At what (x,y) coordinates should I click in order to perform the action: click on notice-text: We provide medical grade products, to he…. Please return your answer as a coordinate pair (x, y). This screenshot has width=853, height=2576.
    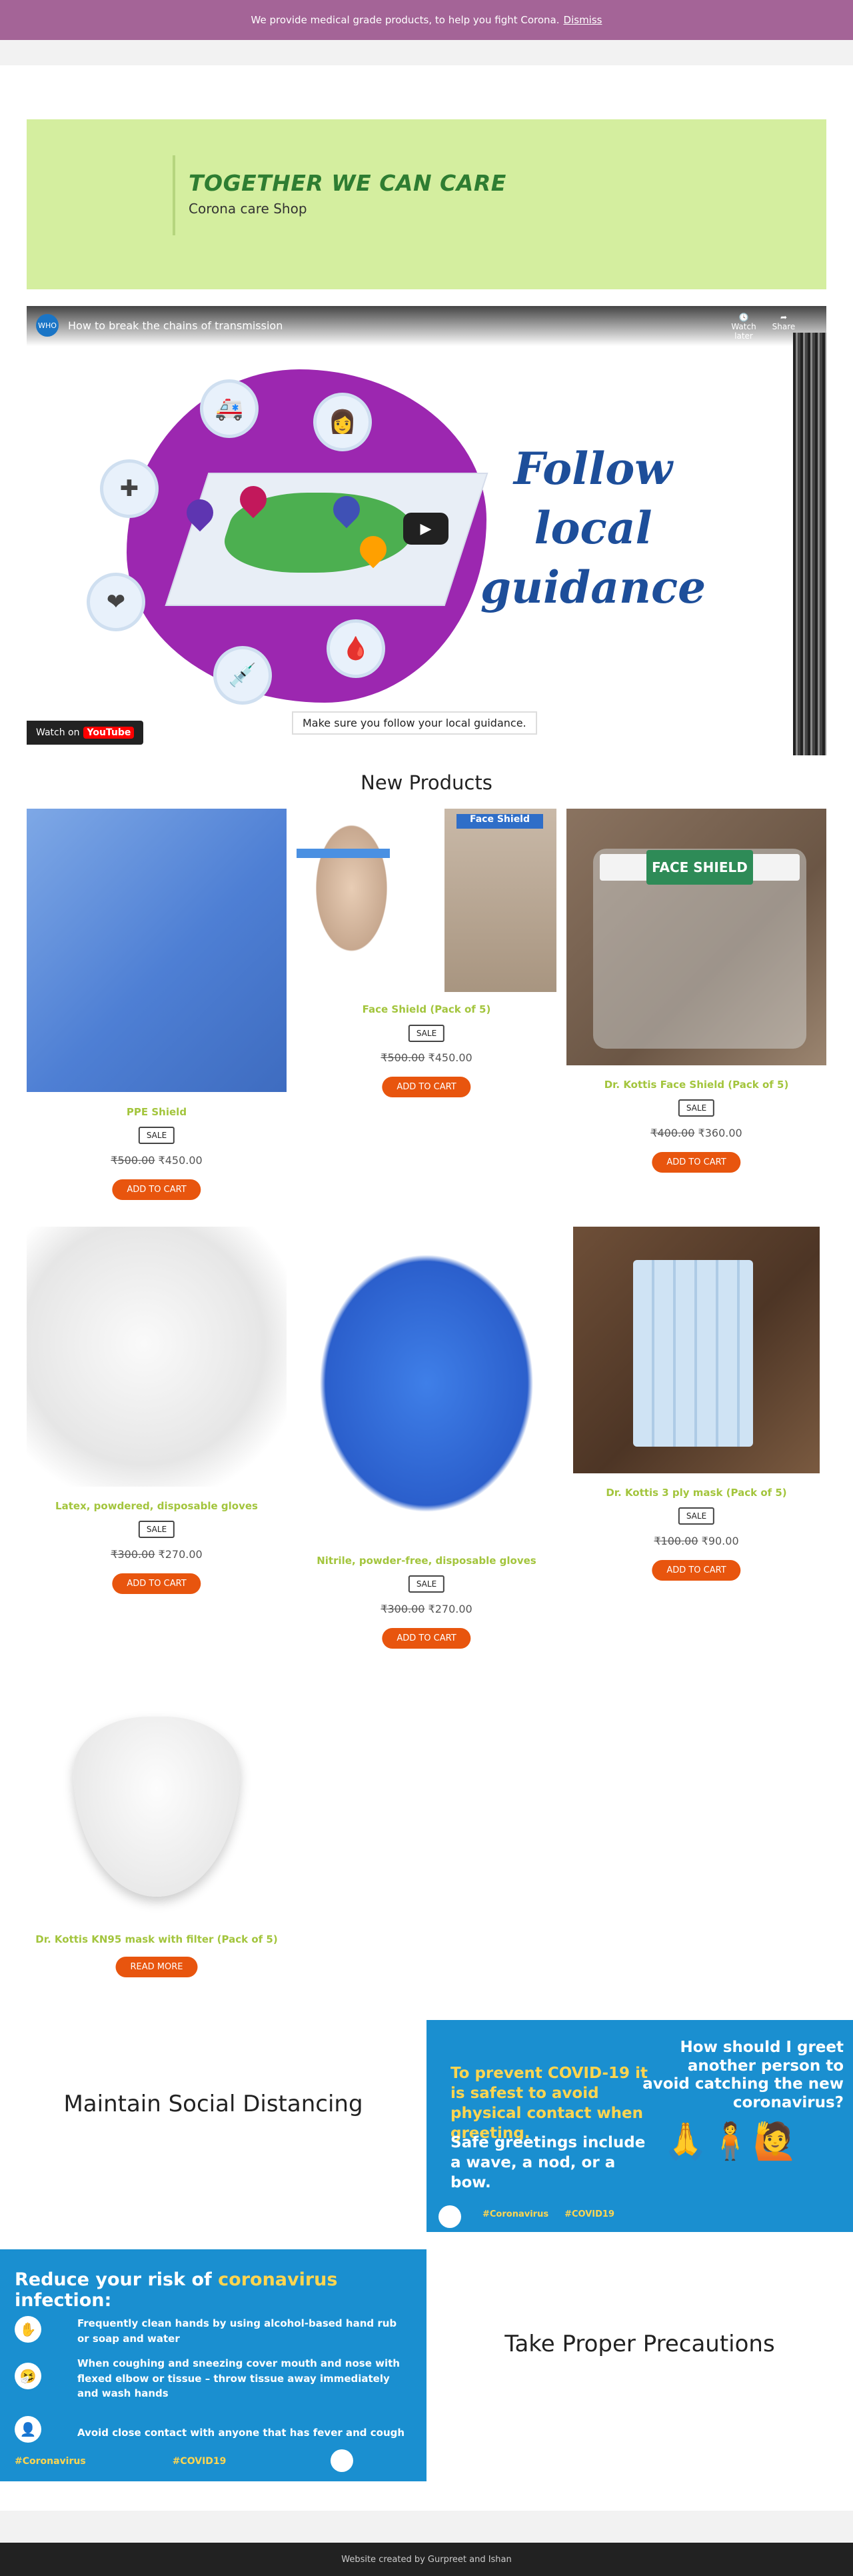
    Looking at the image, I should click on (405, 20).